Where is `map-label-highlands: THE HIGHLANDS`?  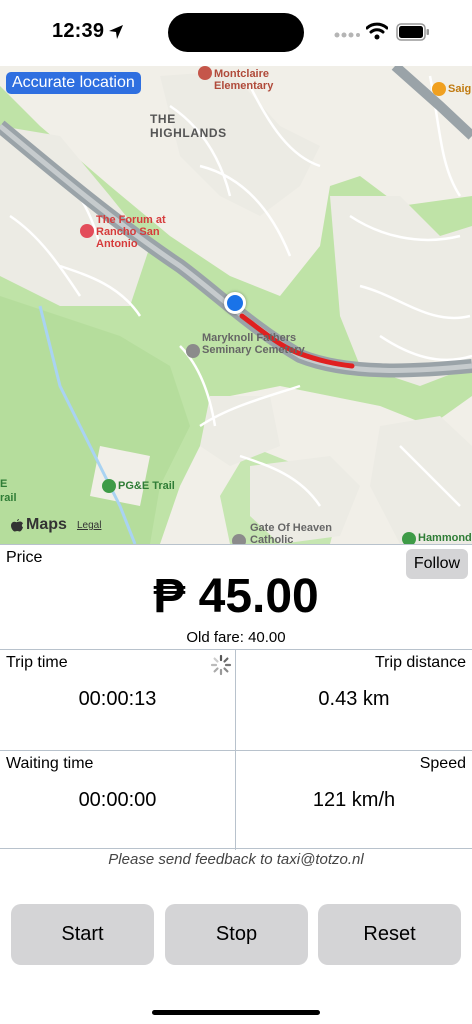
map-label-highlands: THE HIGHLANDS is located at coordinates (188, 126).